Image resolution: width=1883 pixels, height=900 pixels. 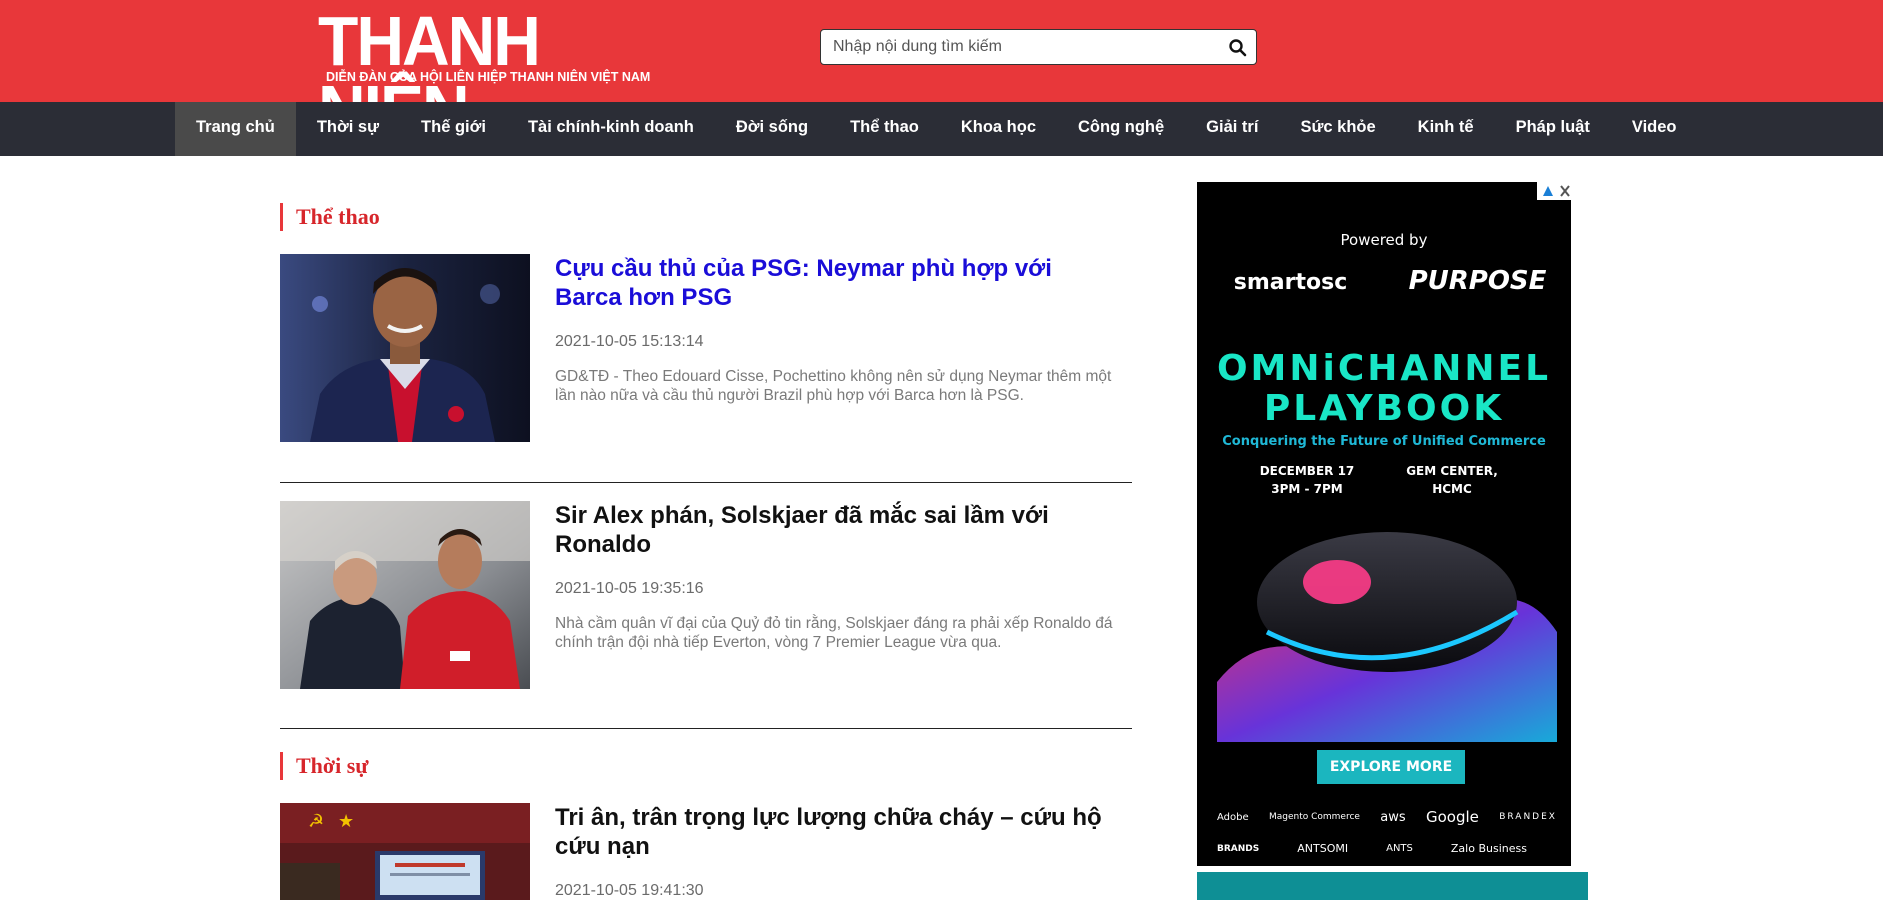 What do you see at coordinates (1323, 848) in the screenshot?
I see `partner-logo: ANTSOMI` at bounding box center [1323, 848].